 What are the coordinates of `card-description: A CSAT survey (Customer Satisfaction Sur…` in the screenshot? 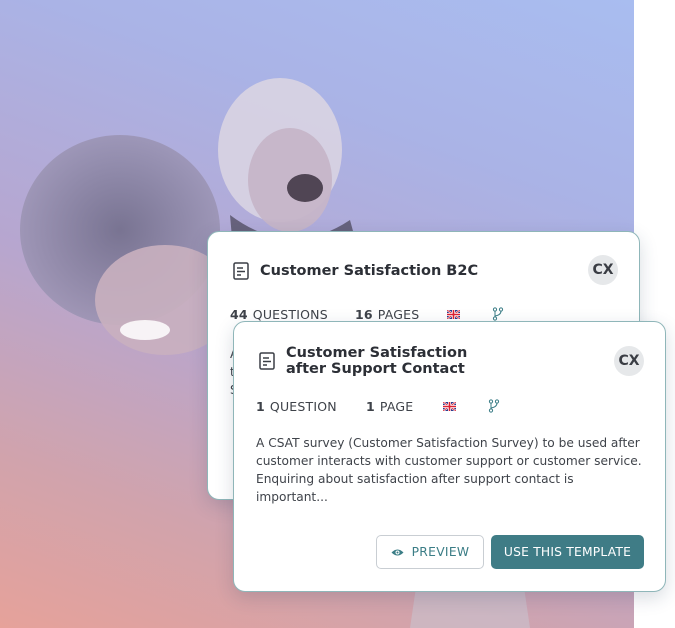 It's located at (449, 470).